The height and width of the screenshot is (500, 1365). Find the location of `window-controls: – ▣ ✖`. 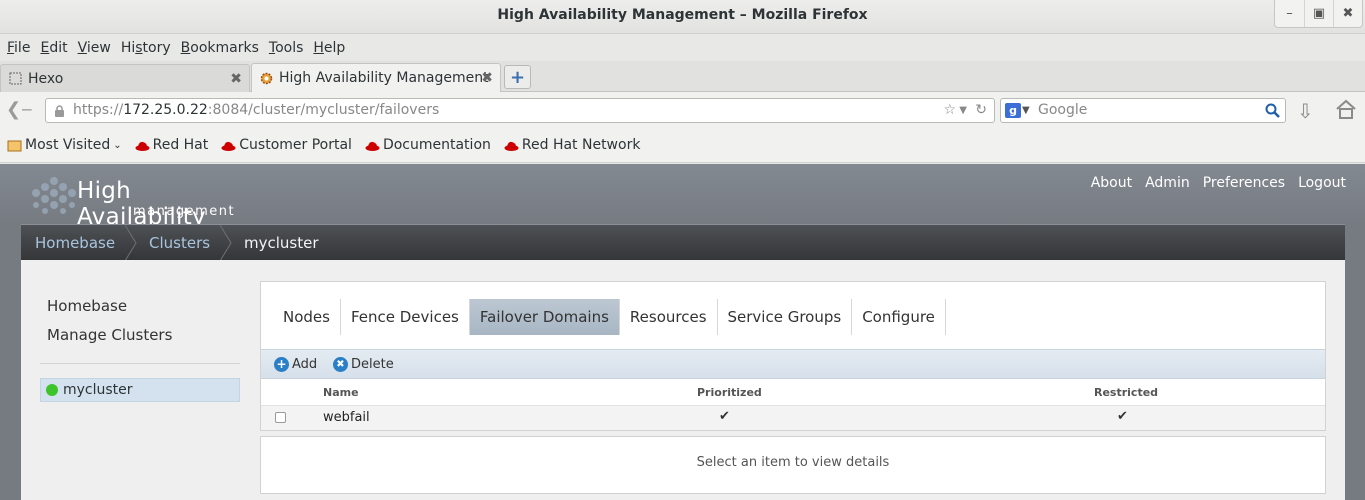

window-controls: – ▣ ✖ is located at coordinates (1318, 14).